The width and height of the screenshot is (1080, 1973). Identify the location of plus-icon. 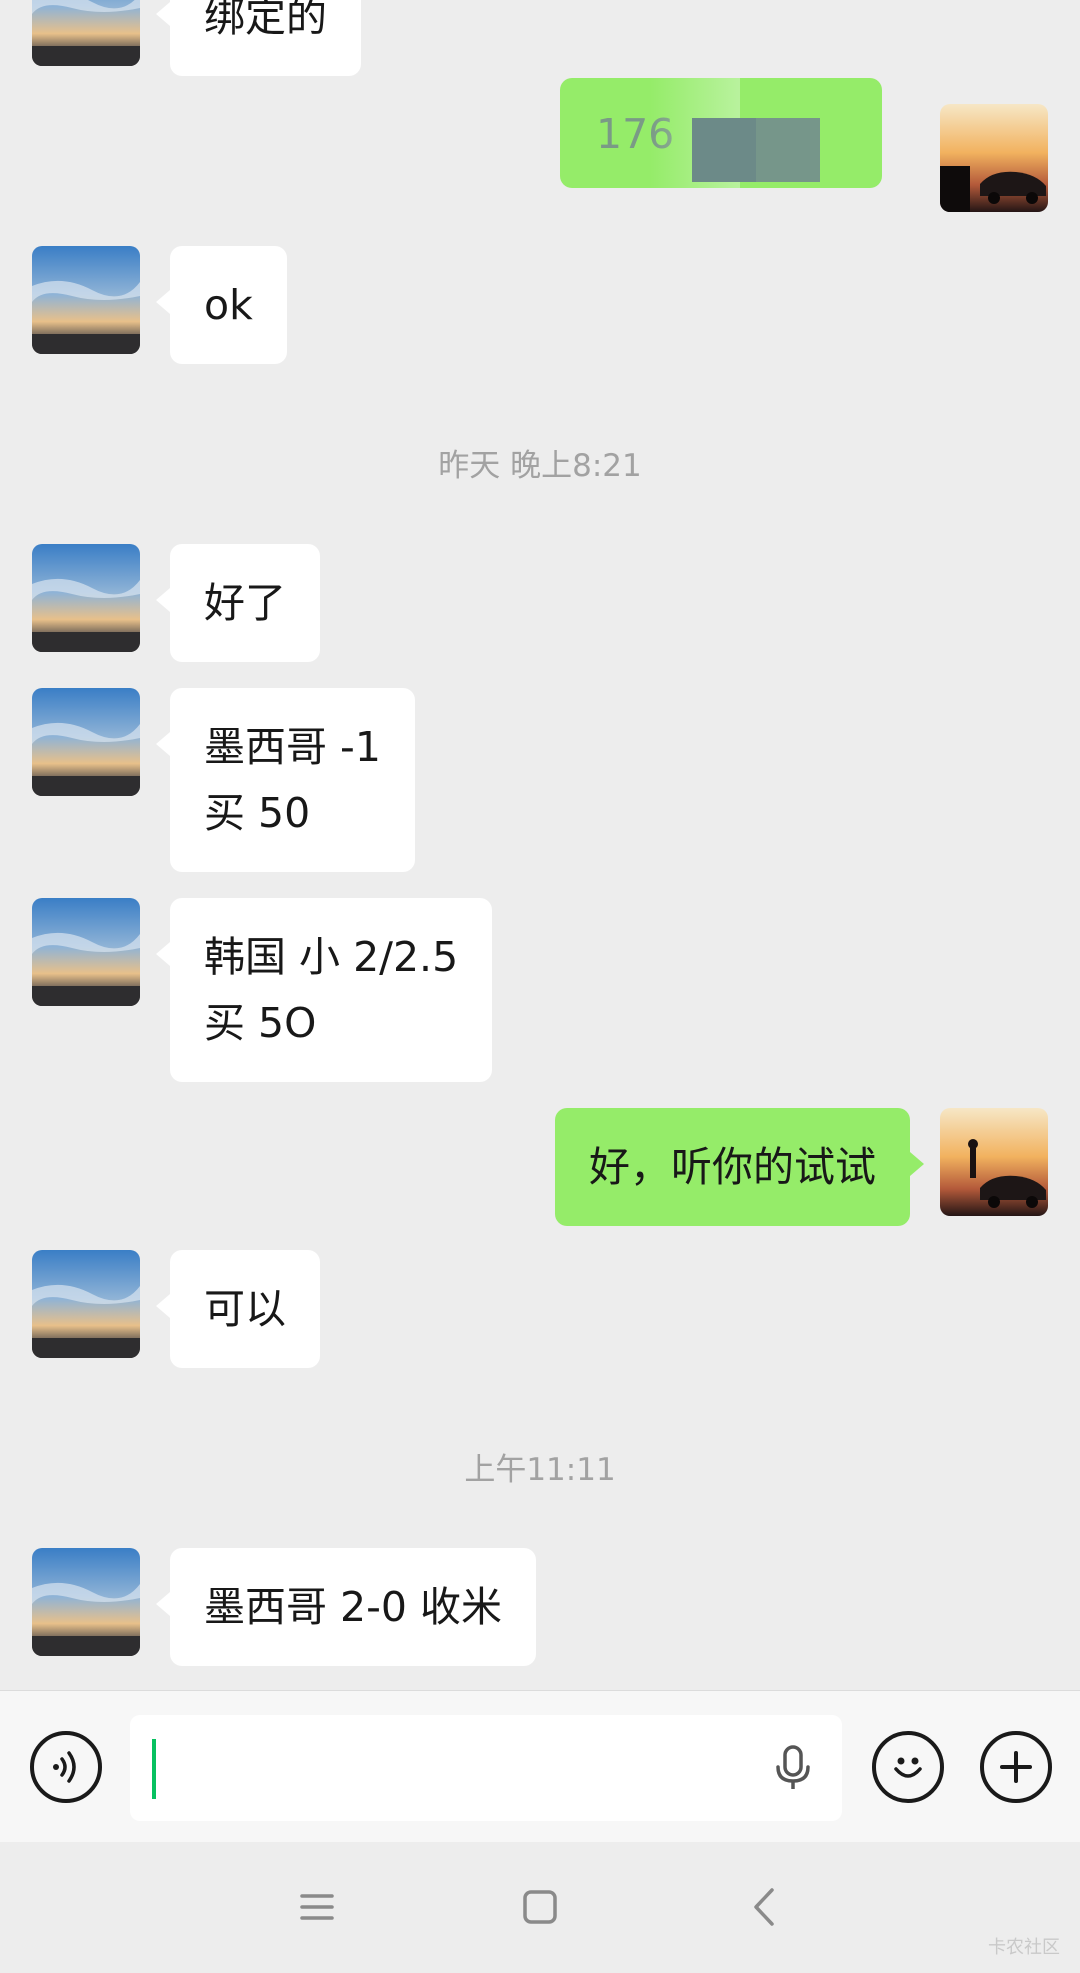
(1016, 1767).